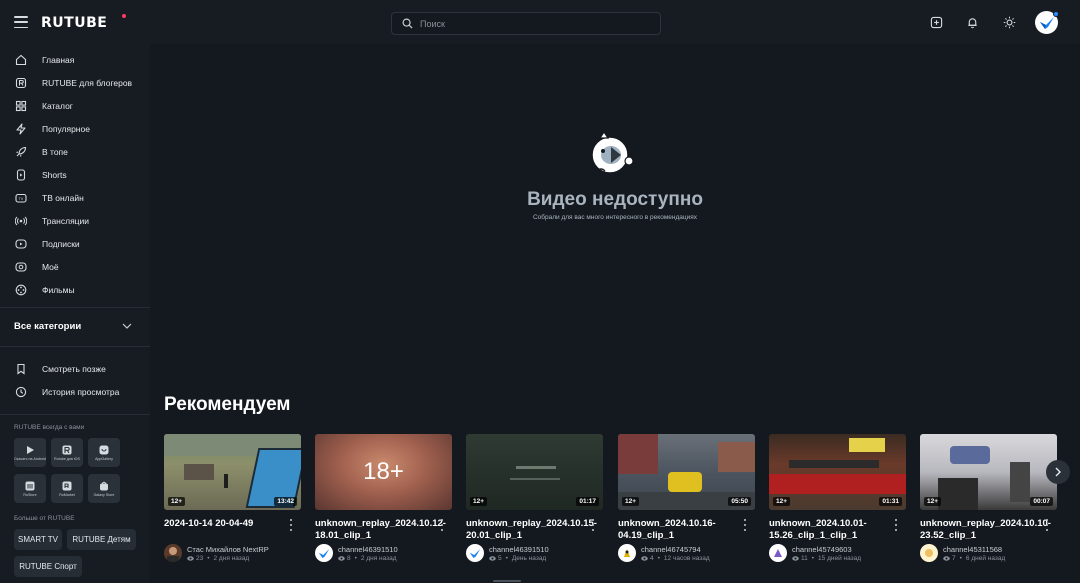 The image size is (1080, 583). What do you see at coordinates (225, 524) in the screenshot?
I see `video-title: 2024-10-14 20-04-49` at bounding box center [225, 524].